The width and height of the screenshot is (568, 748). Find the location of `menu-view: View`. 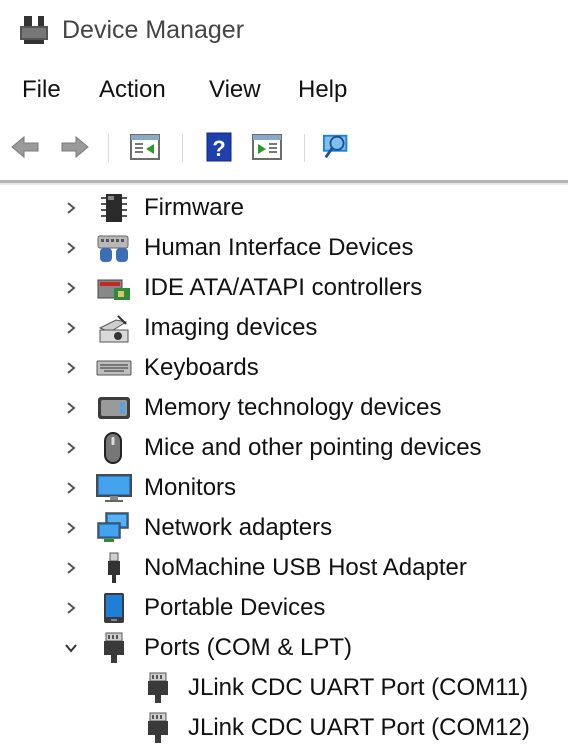

menu-view: View is located at coordinates (235, 90).